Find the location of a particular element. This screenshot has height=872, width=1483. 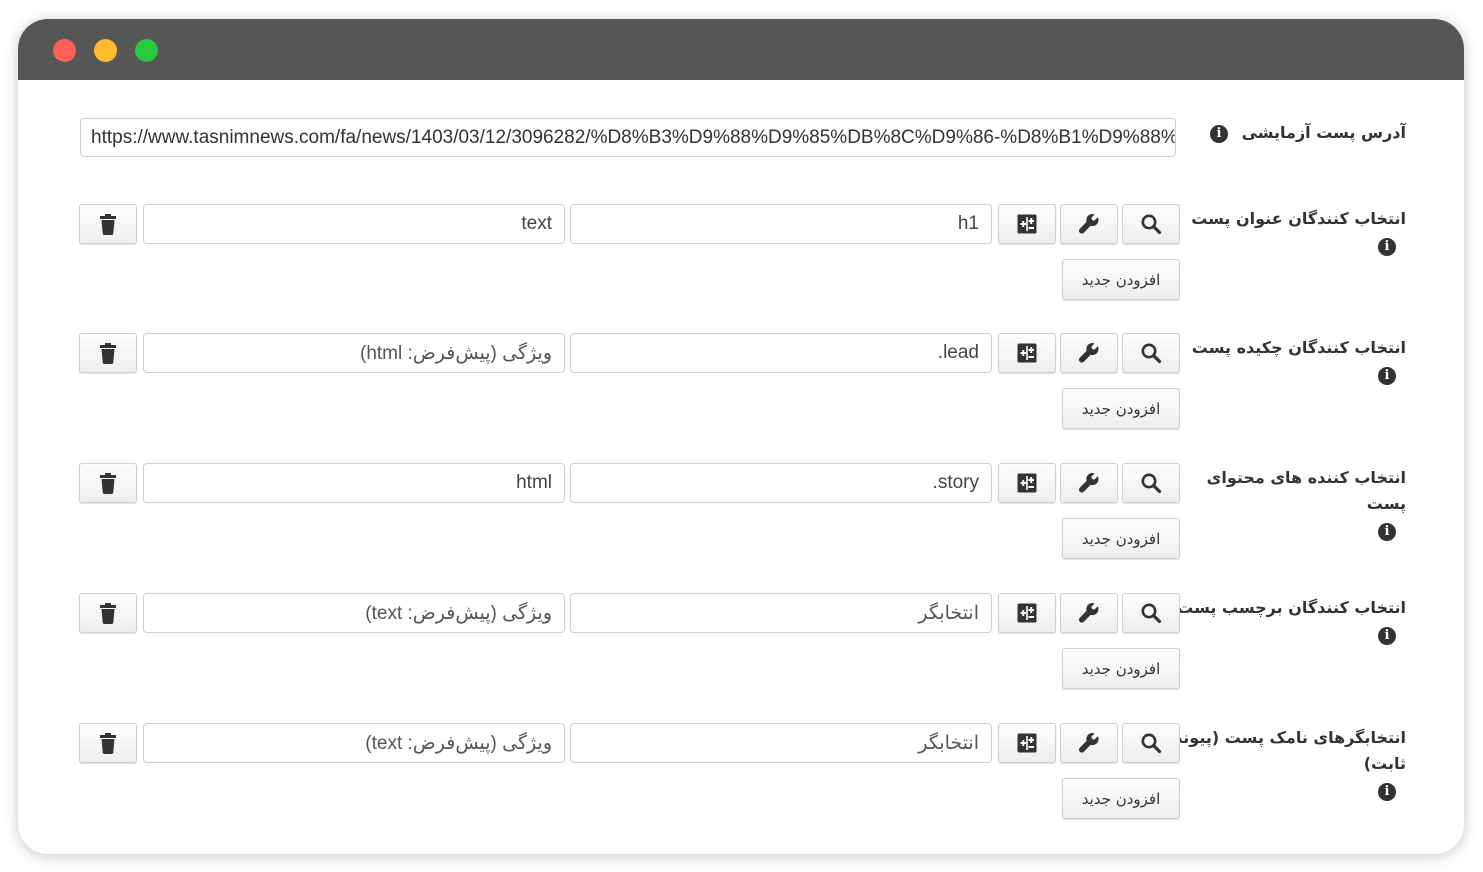

row-label-block: انتخابگرهای نامک پست (پیوند ثابت) i is located at coordinates (1290, 764).